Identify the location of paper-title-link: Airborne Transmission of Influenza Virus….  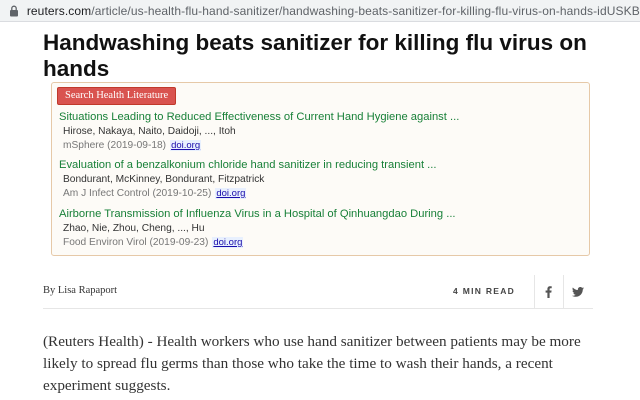
(321, 214).